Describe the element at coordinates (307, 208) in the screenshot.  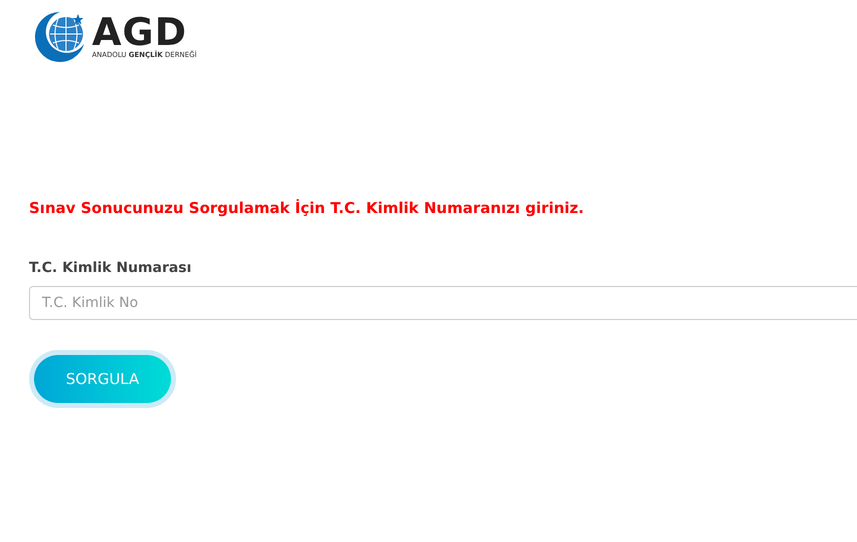
I see `instruction-text: Sınav Sonucunuzu Sorgulamak İçin T.C. Kimlik Numaranızı giriniz.` at that location.